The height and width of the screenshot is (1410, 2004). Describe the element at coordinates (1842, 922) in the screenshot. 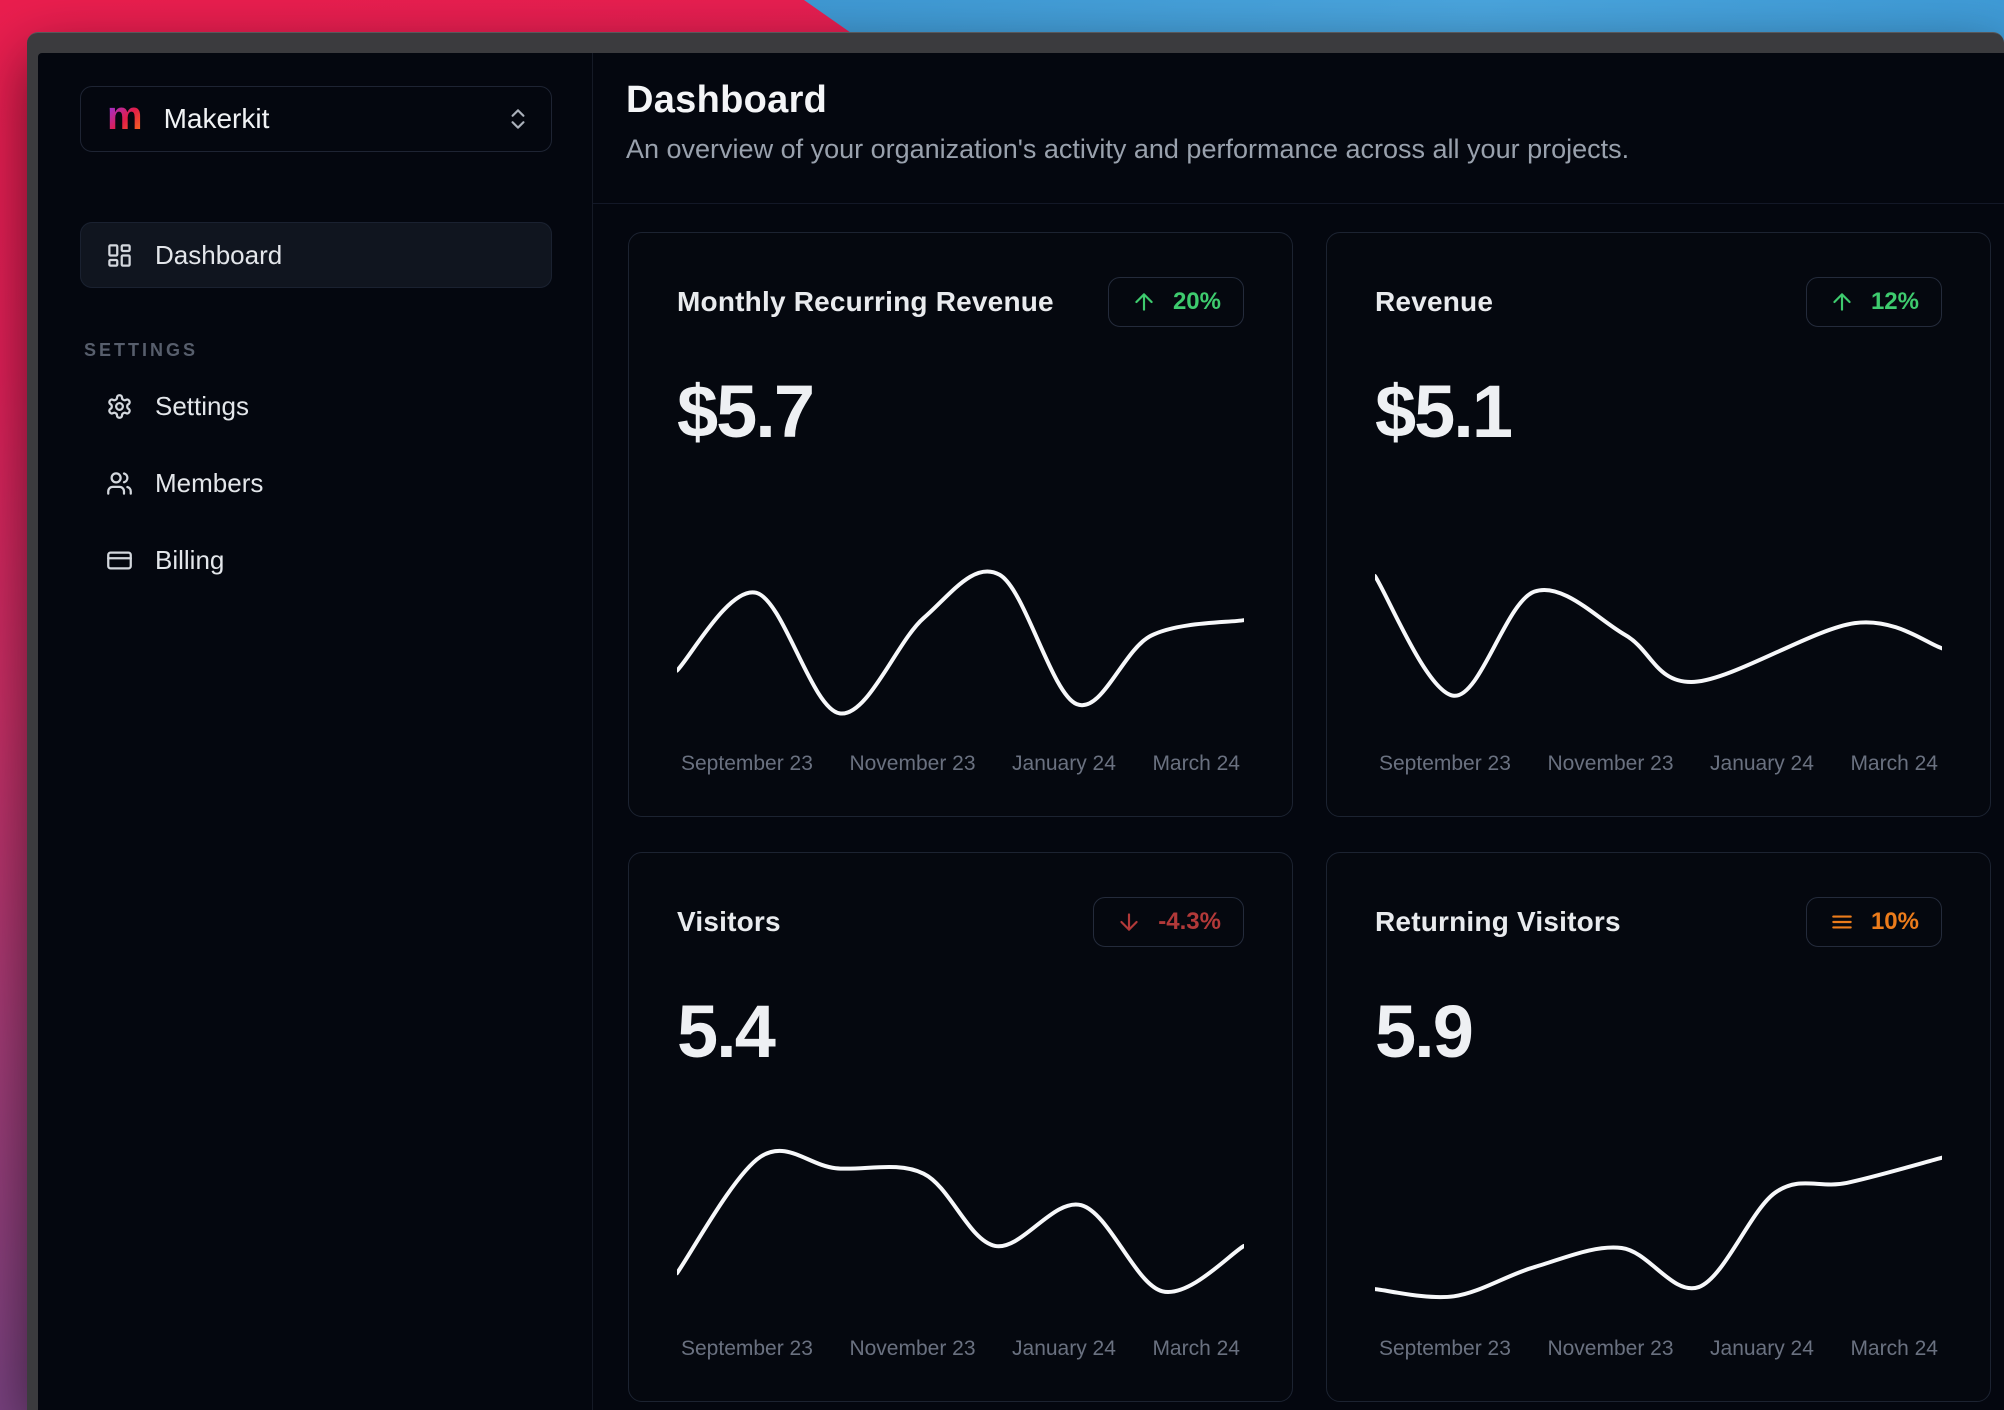

I see `menu-lines-icon` at that location.